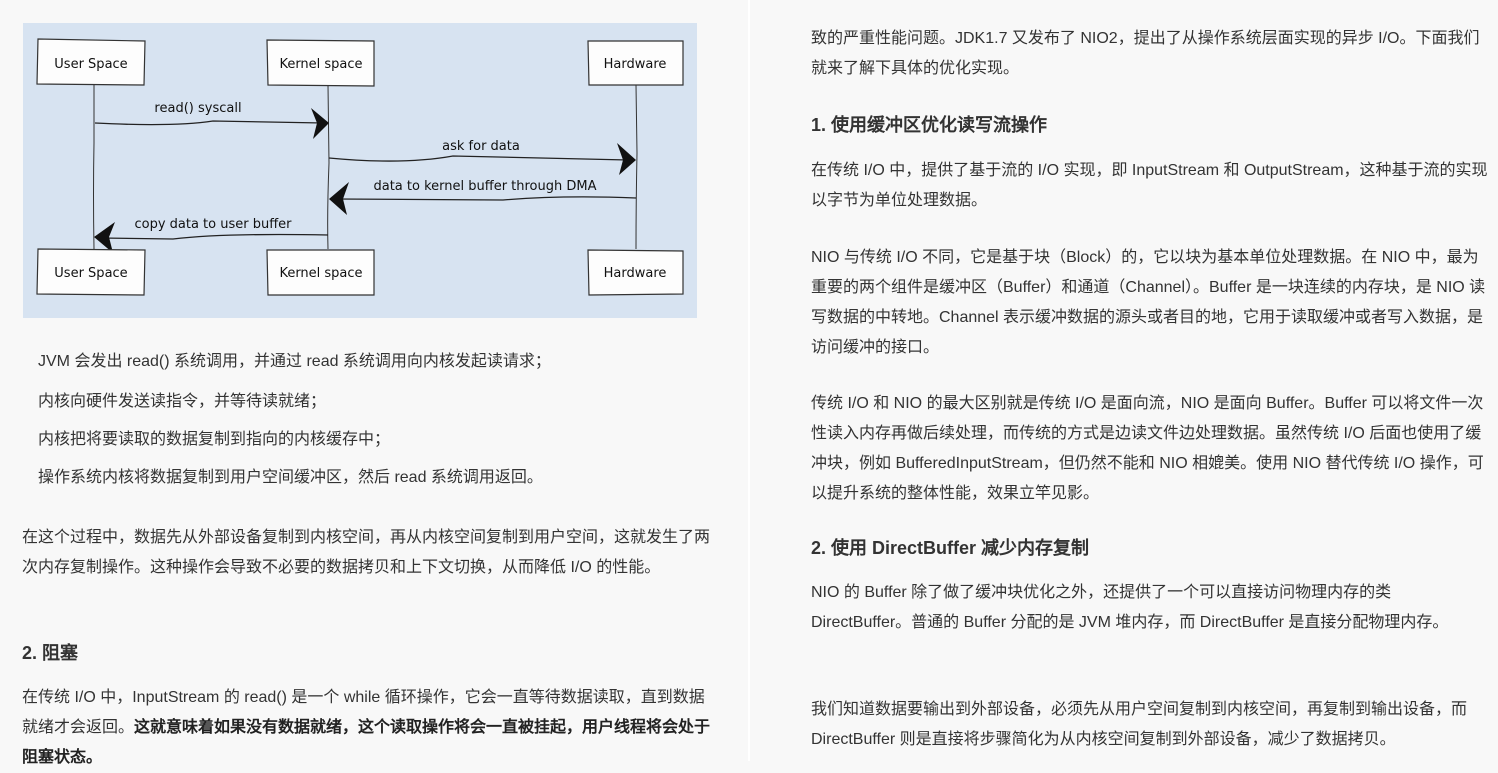 The height and width of the screenshot is (773, 1498). I want to click on lifeline-kernel-space, so click(328, 167).